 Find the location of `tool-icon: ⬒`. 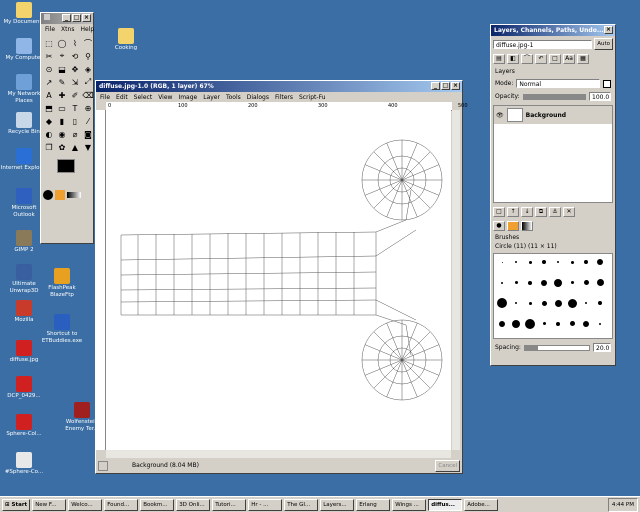

tool-icon: ⬒ is located at coordinates (49, 108).